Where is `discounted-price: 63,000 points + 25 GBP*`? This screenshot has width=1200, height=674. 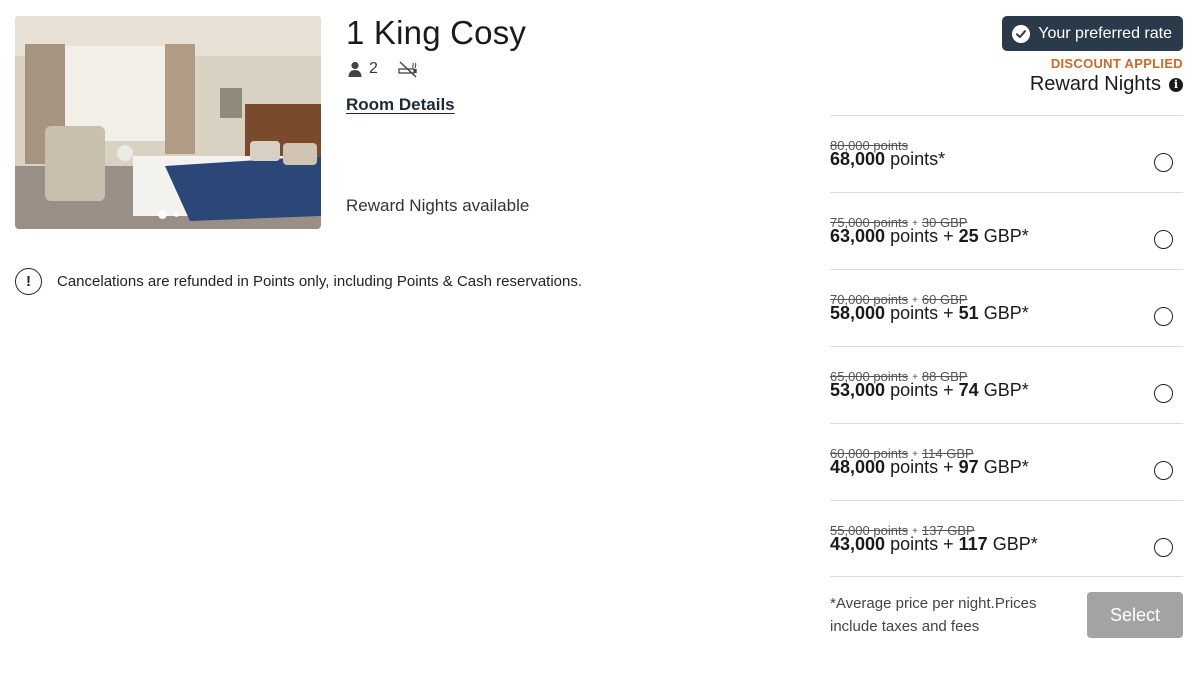 discounted-price: 63,000 points + 25 GBP* is located at coordinates (929, 236).